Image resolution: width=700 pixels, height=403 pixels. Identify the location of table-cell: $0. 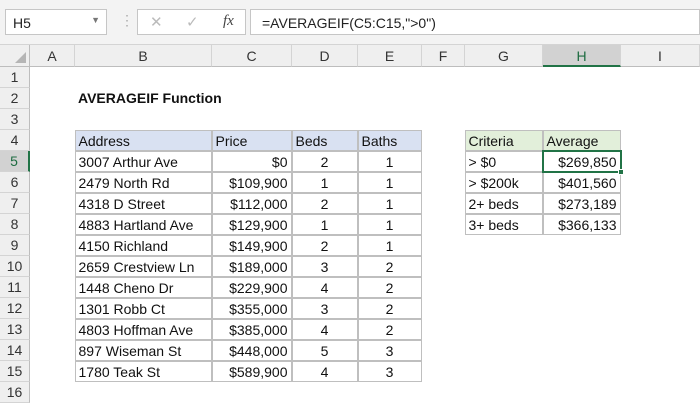
(251, 161).